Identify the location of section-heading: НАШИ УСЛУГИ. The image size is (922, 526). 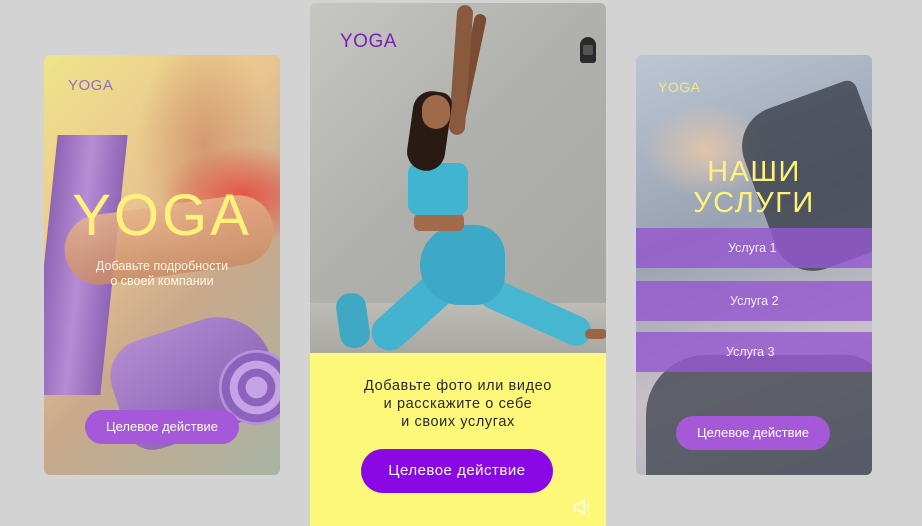
(754, 188).